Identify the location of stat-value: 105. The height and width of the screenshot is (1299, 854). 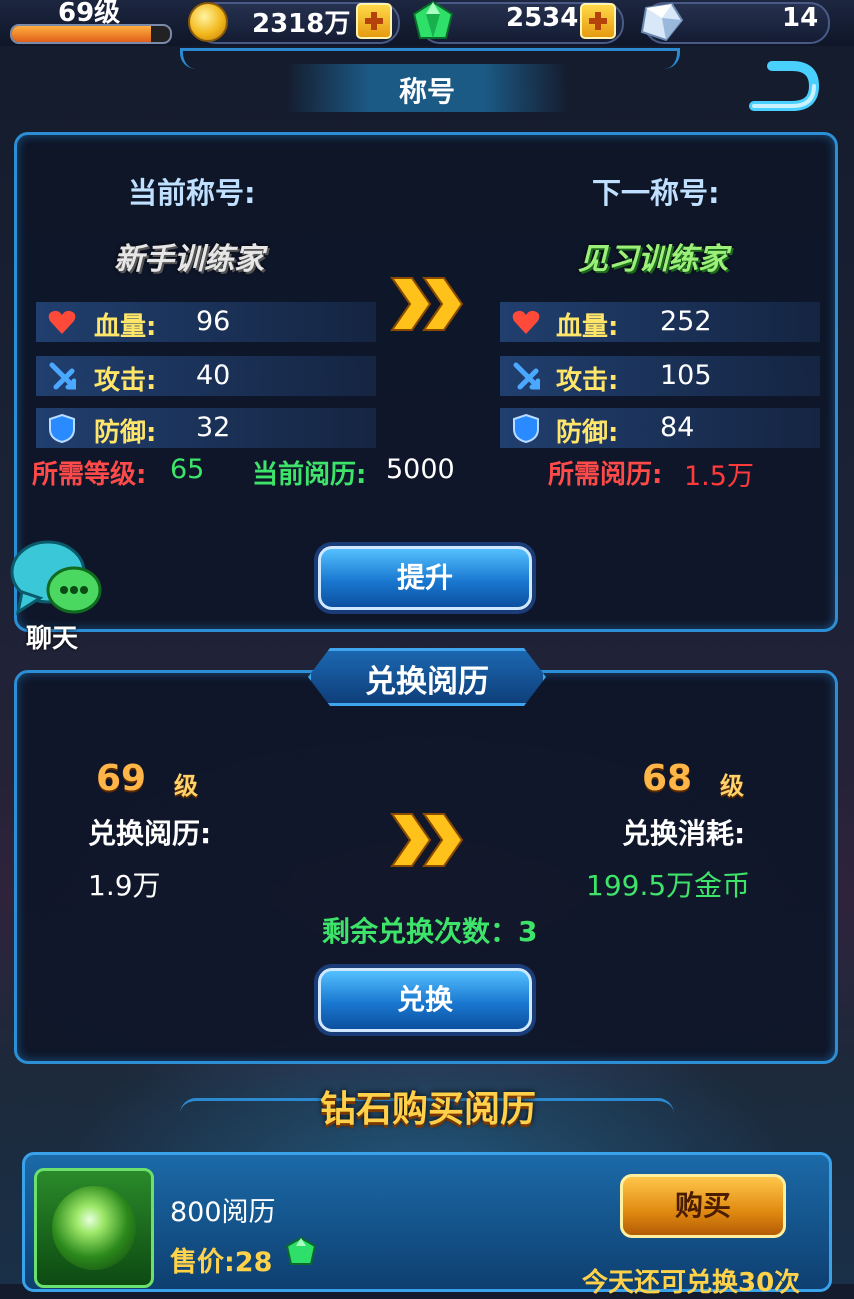
(686, 375).